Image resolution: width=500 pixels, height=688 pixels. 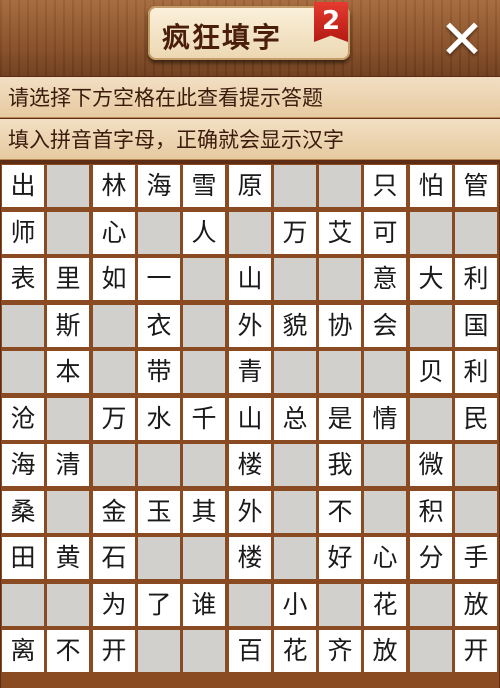 What do you see at coordinates (250, 372) in the screenshot?
I see `grid-cell: 青` at bounding box center [250, 372].